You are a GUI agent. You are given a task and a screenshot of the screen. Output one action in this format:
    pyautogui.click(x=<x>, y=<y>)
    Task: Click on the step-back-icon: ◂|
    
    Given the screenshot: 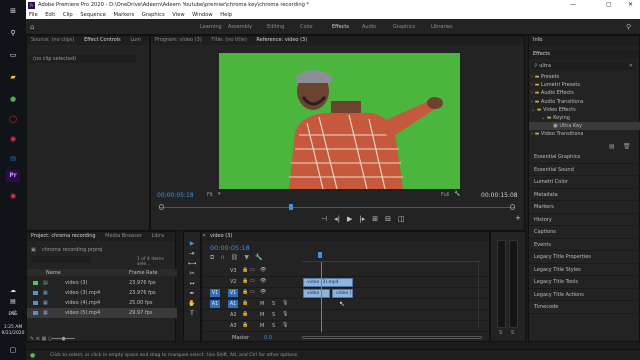 What is the action you would take?
    pyautogui.click(x=337, y=219)
    